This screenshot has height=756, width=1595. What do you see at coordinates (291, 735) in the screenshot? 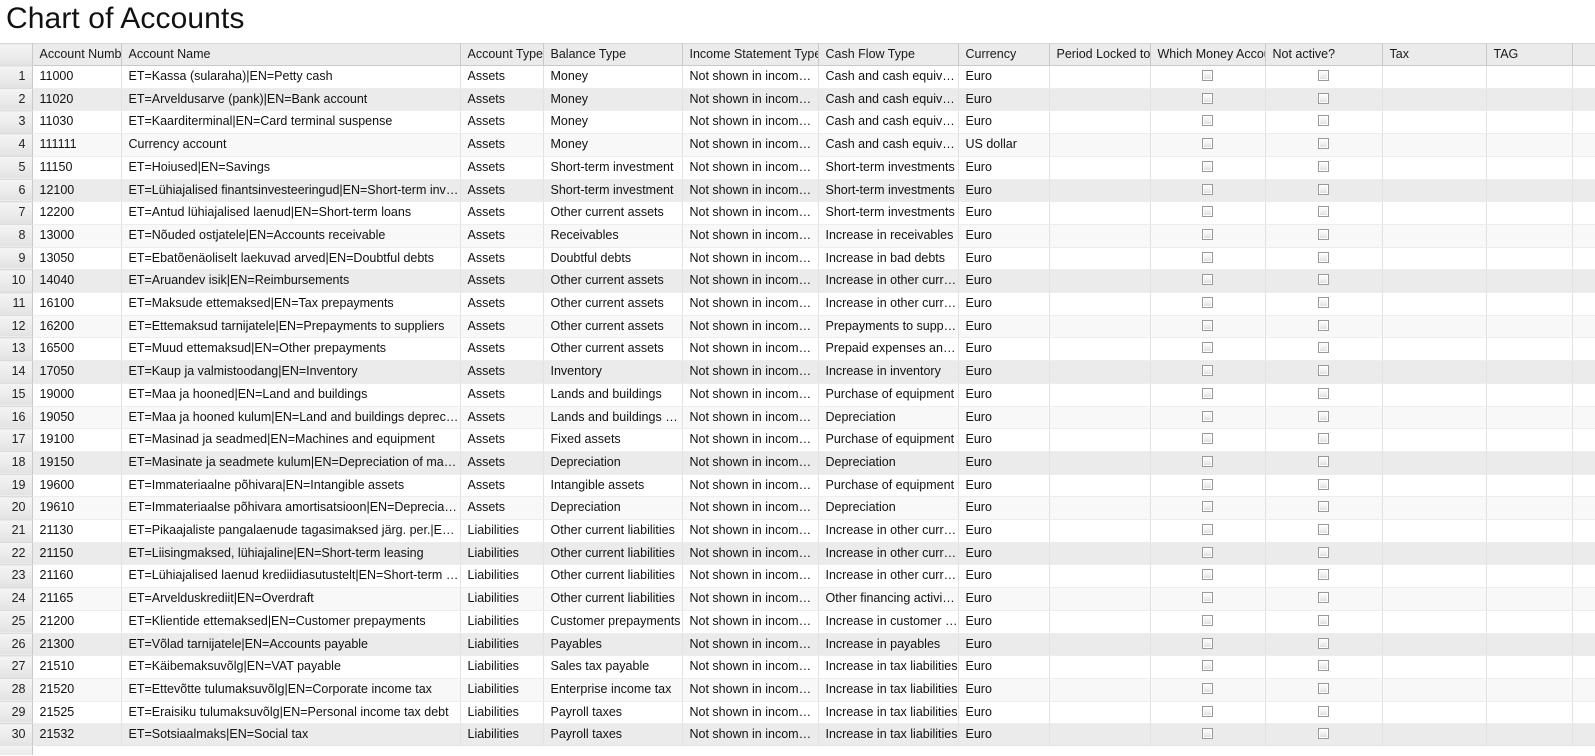
I see `cell-account-name: ET=Sotsiaalmaks|EN=Social tax` at bounding box center [291, 735].